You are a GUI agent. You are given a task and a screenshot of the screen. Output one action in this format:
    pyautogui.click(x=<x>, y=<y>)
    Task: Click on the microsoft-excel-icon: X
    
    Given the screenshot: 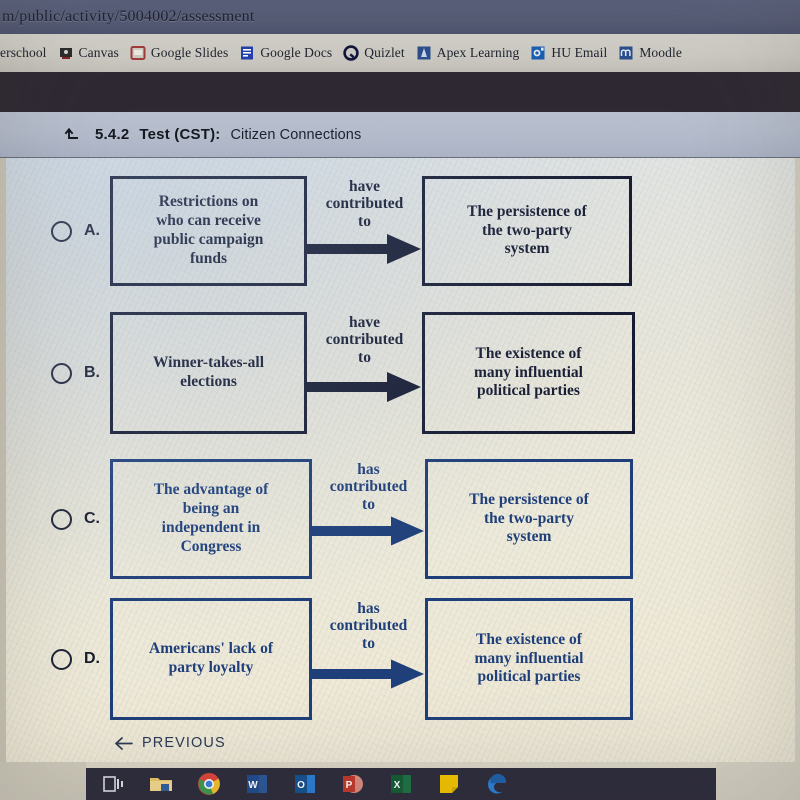 What is the action you would take?
    pyautogui.click(x=401, y=784)
    